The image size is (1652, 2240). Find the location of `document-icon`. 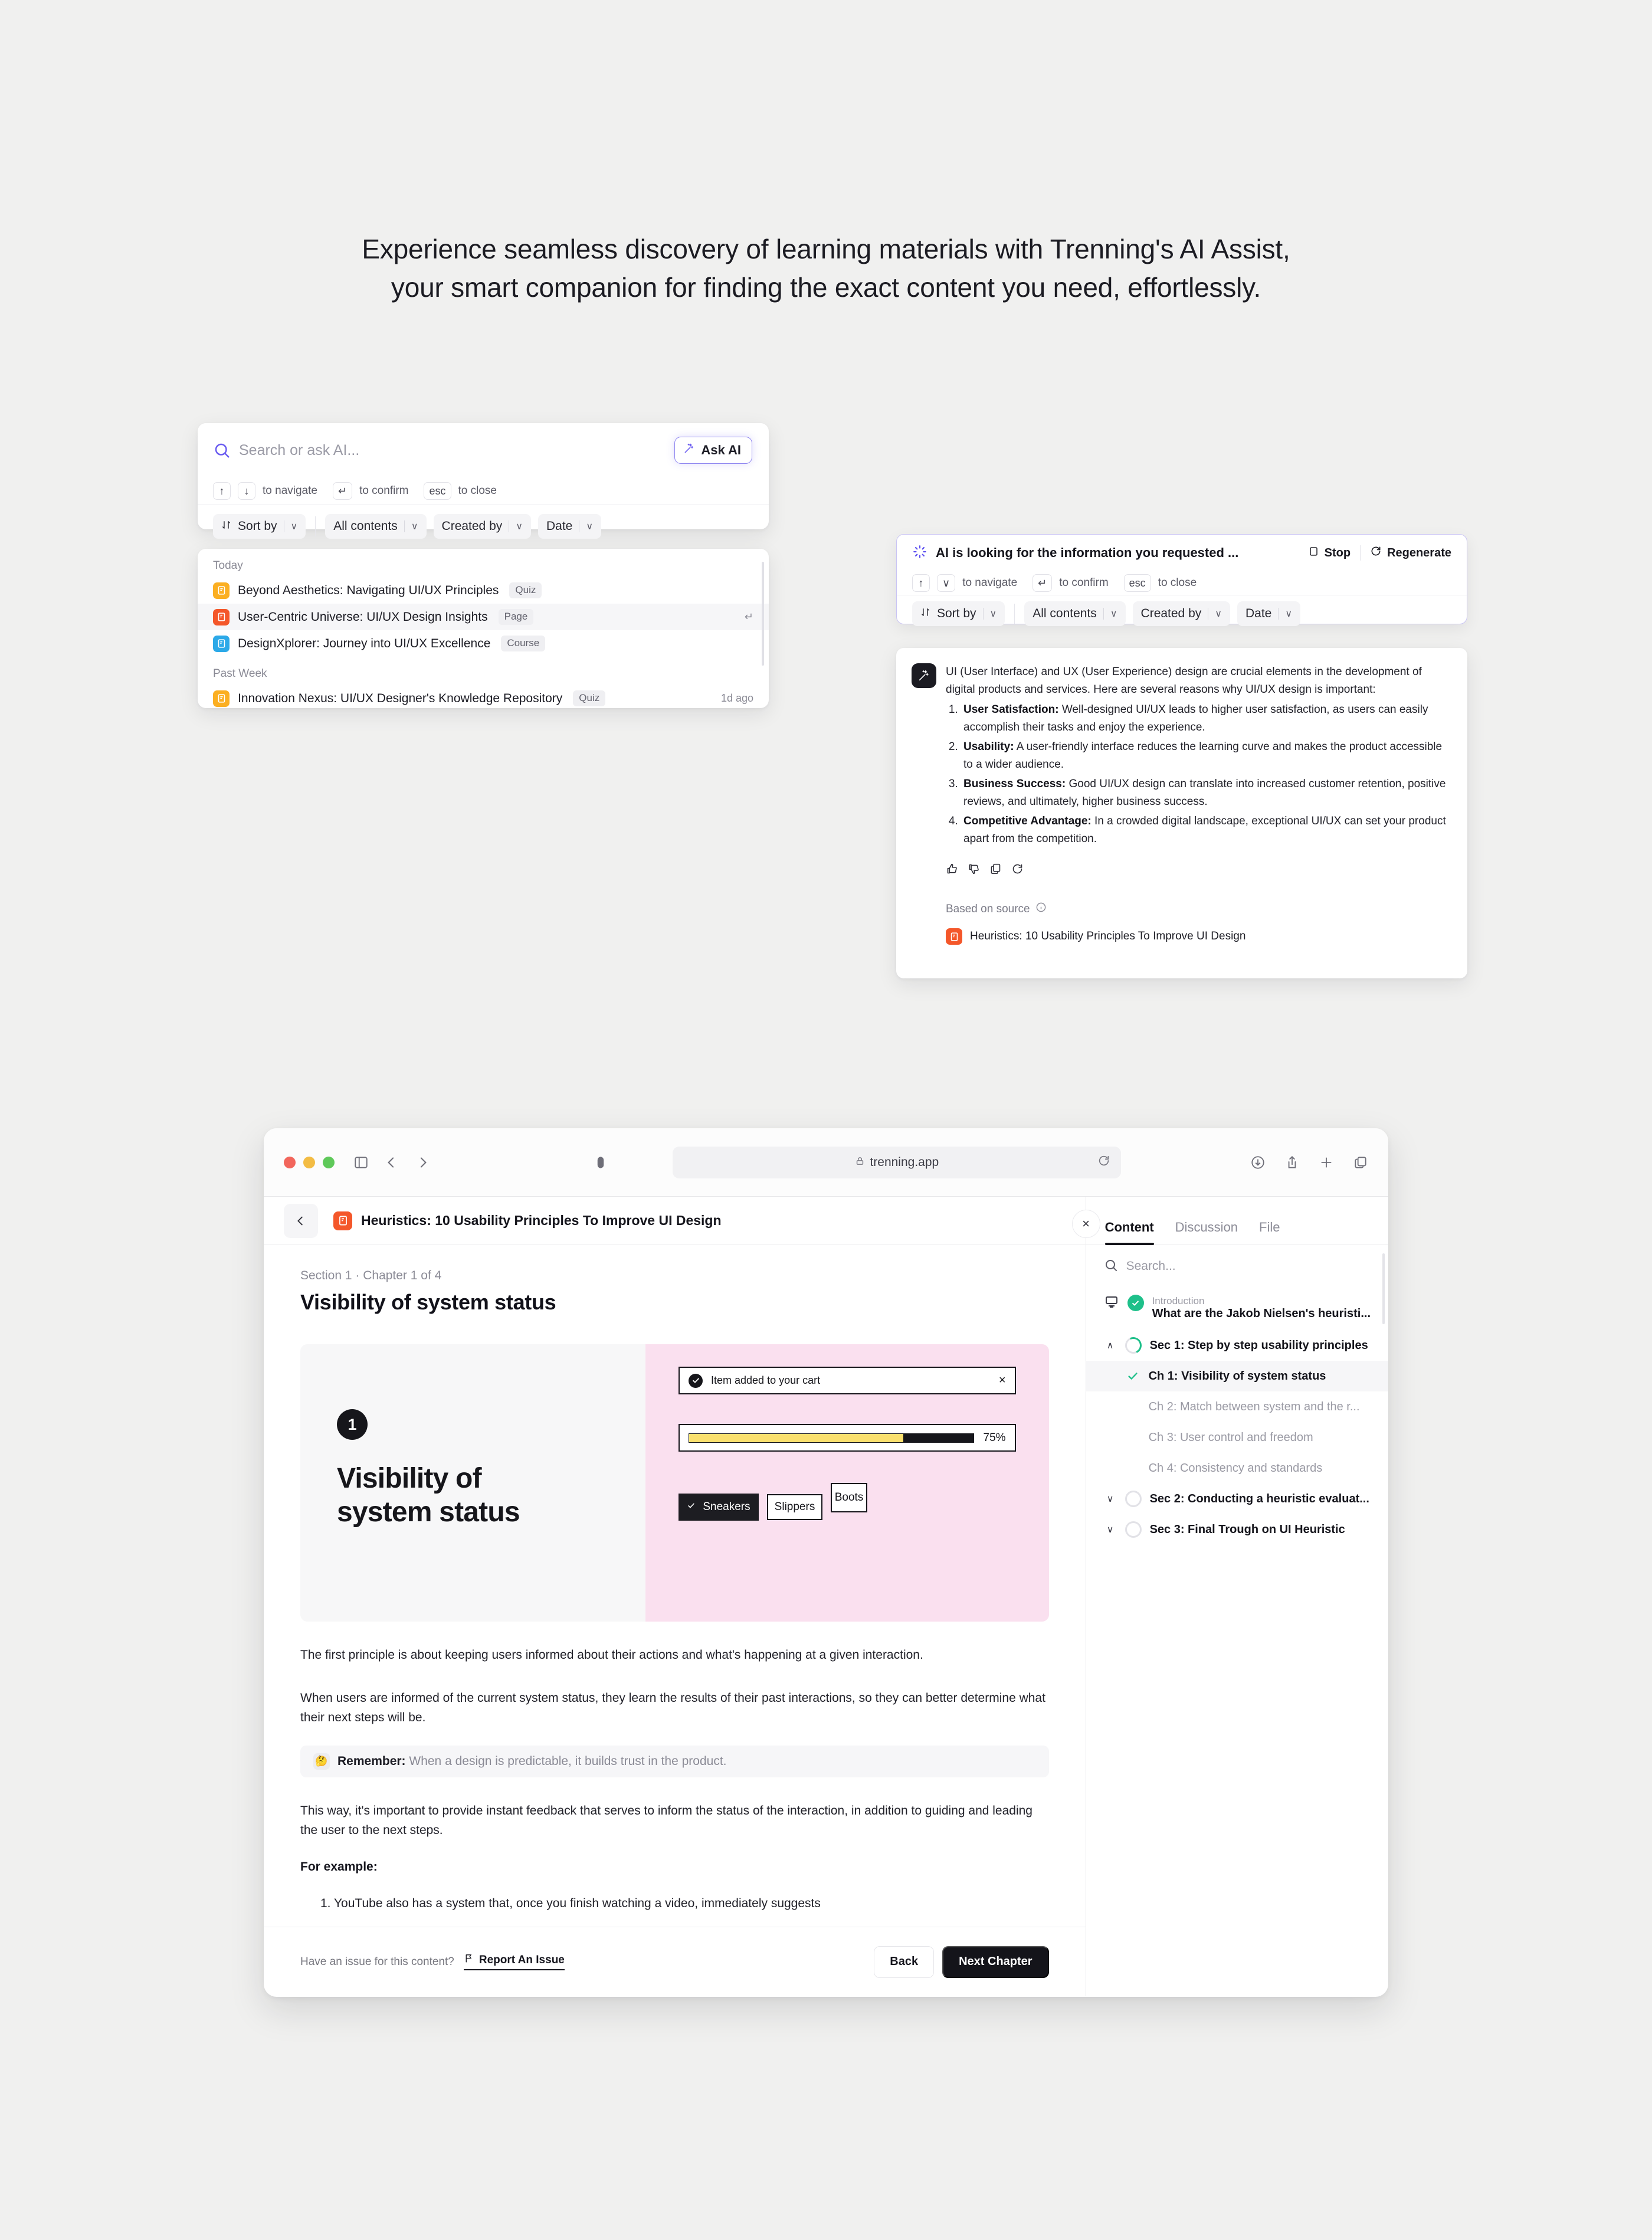

document-icon is located at coordinates (342, 1220).